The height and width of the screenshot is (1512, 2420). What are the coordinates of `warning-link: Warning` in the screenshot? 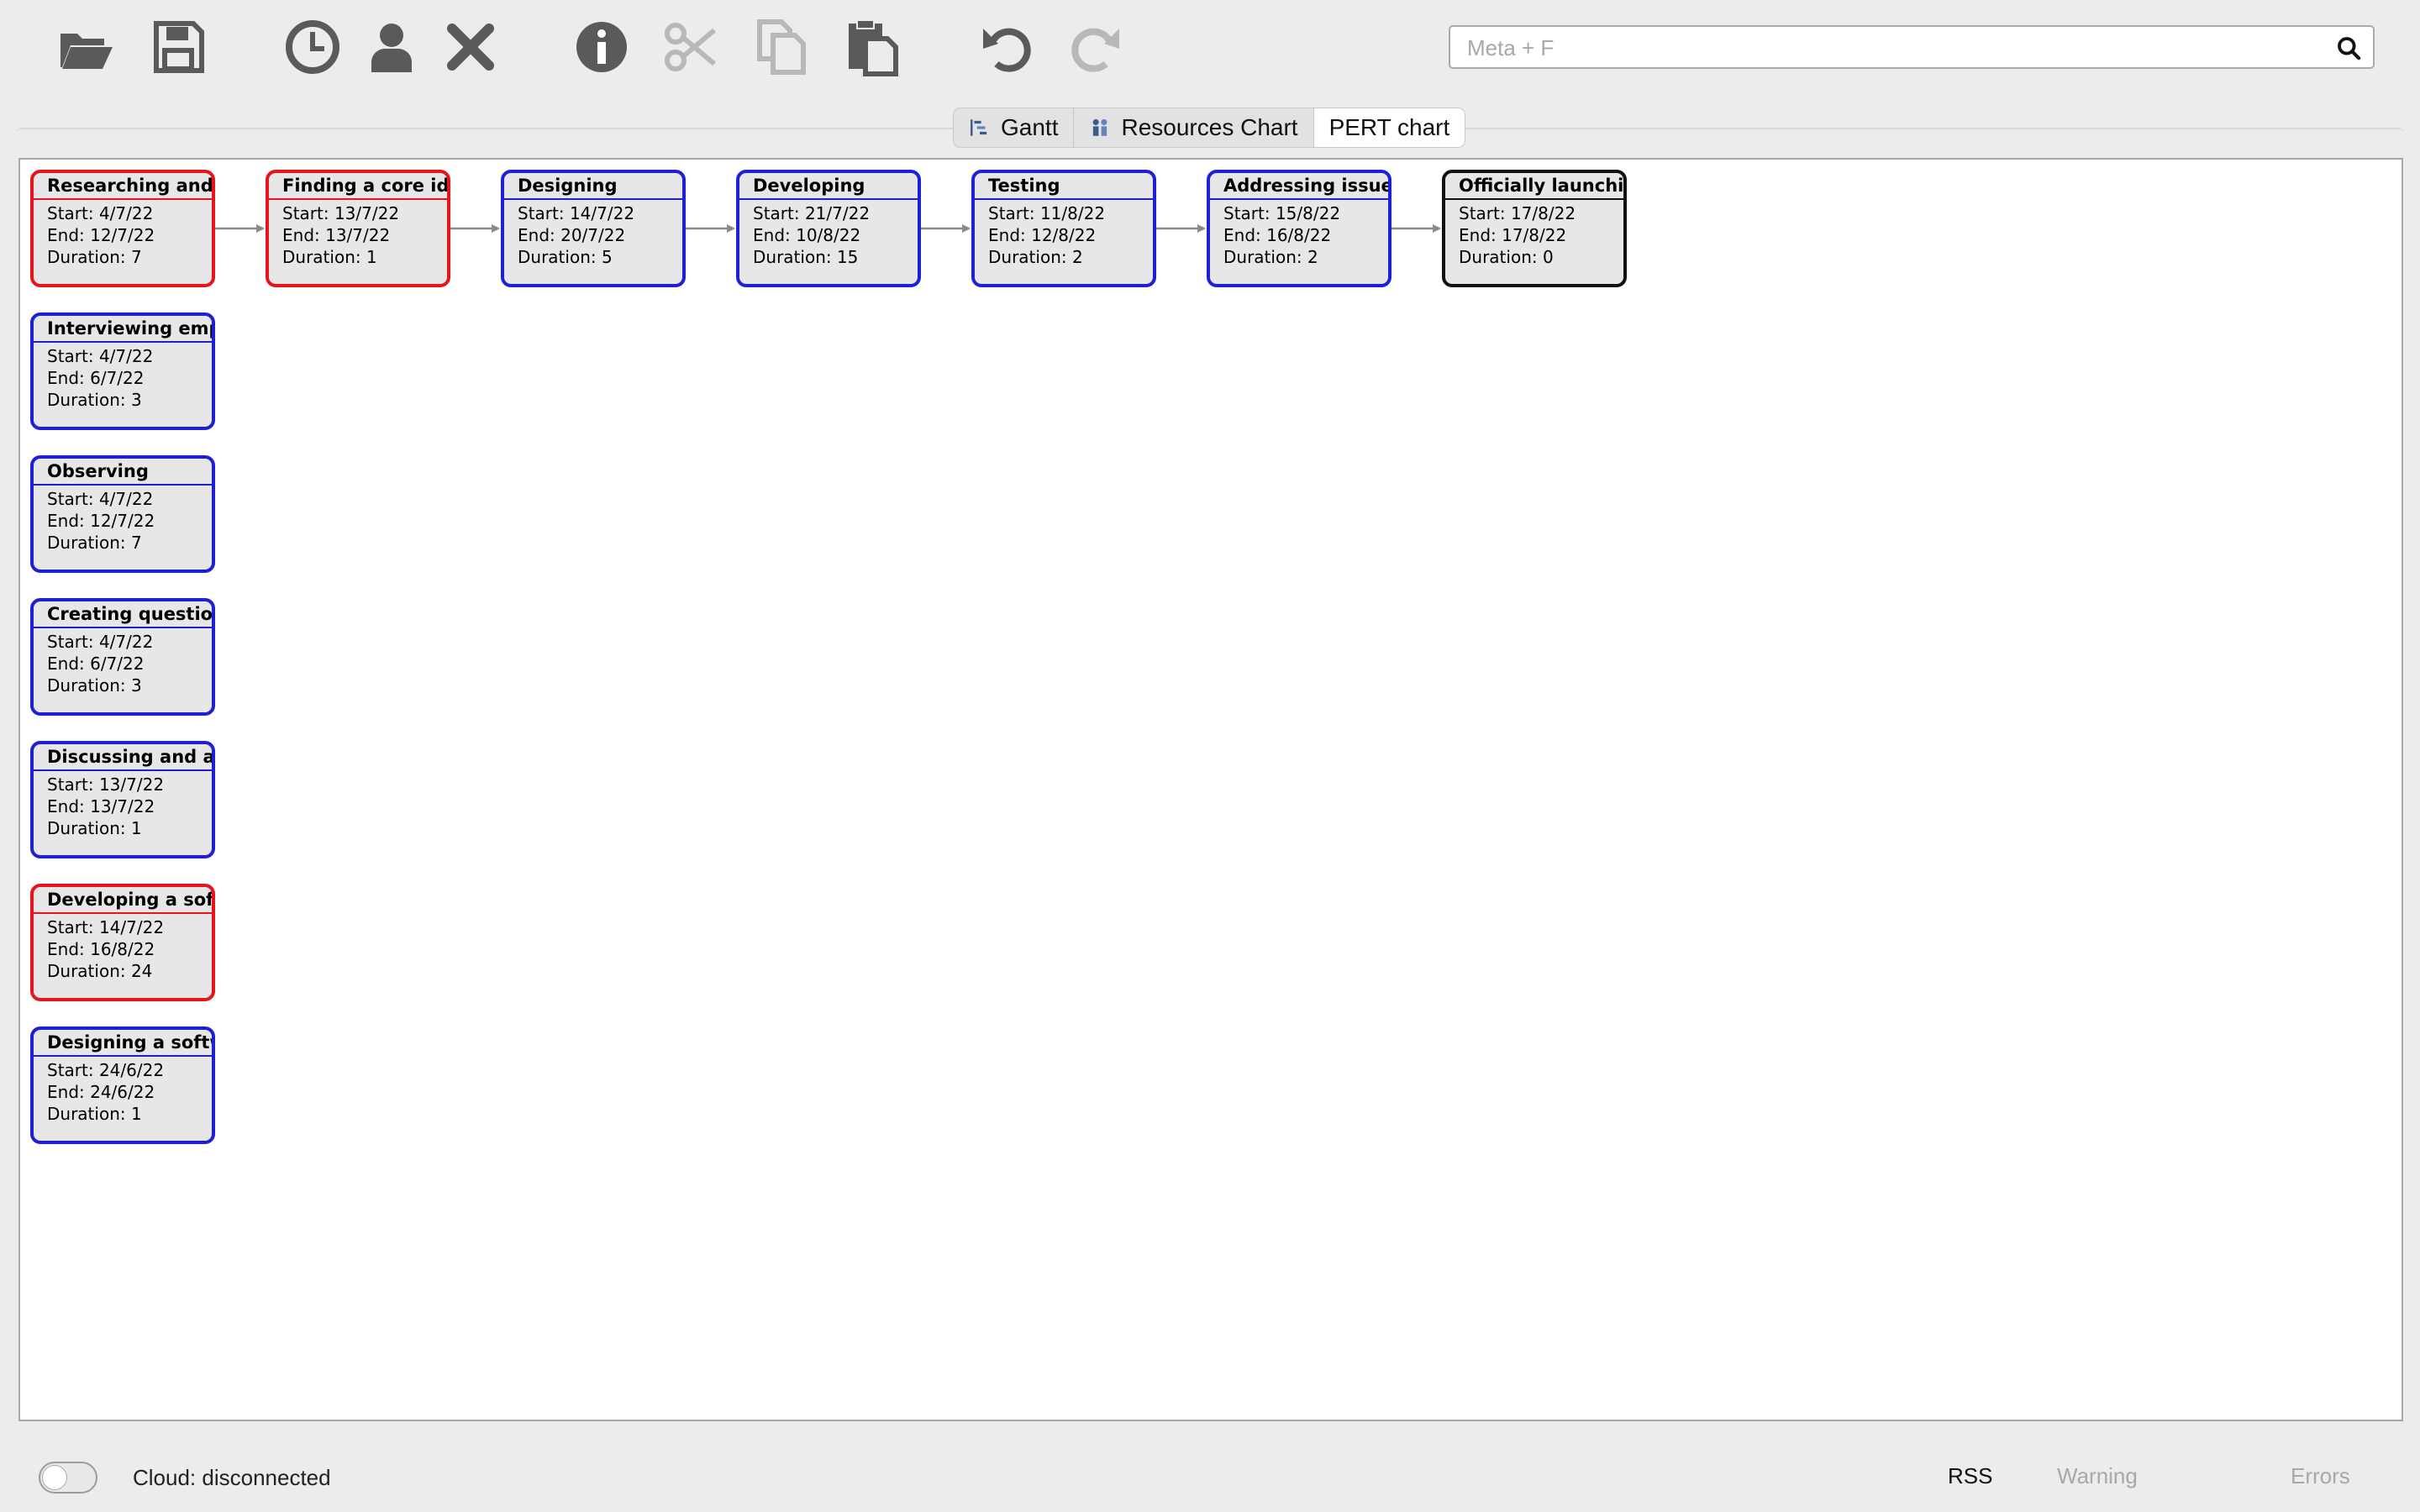 It's located at (2097, 1476).